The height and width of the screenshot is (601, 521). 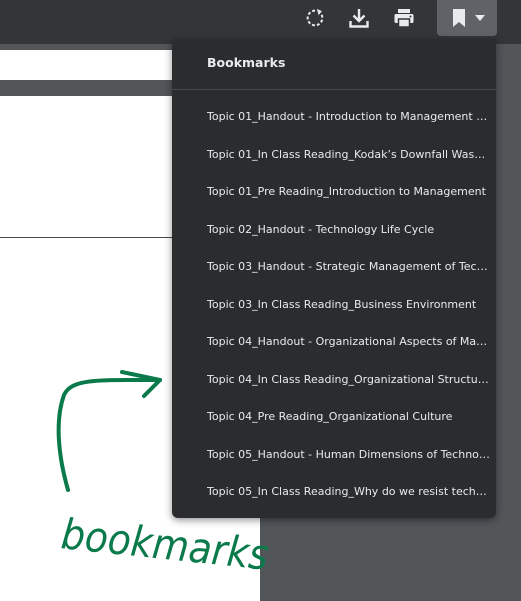 What do you see at coordinates (141, 384) in the screenshot?
I see `annotation-arrowhead` at bounding box center [141, 384].